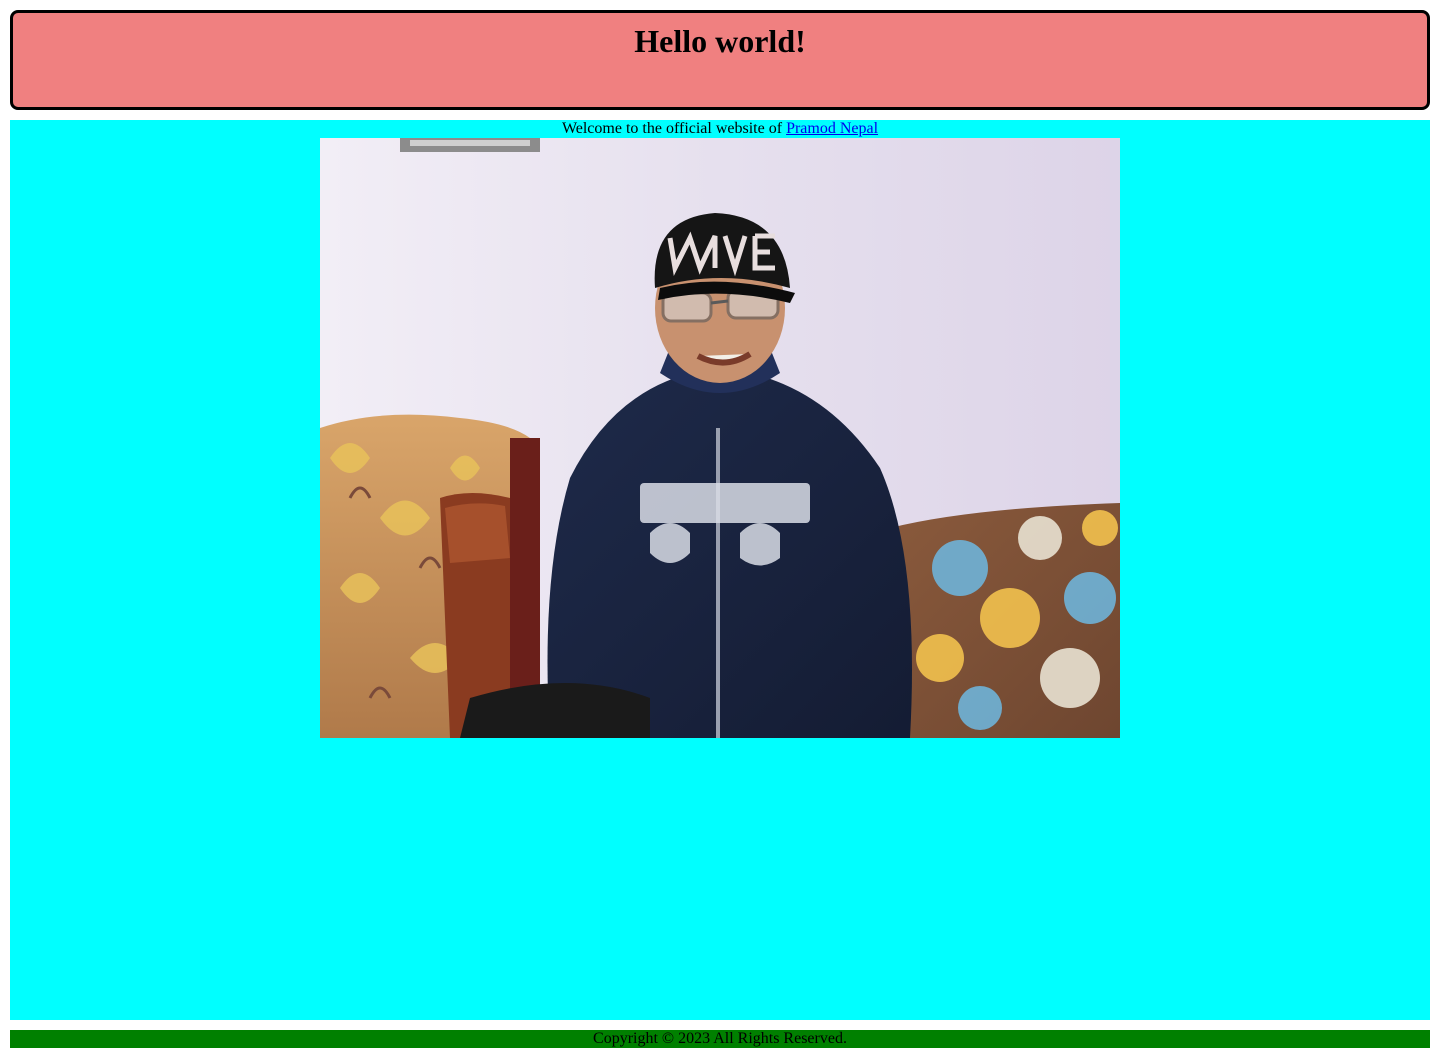 This screenshot has width=1440, height=1058. I want to click on pramod-nepal-link: Pramod Nepal, so click(832, 128).